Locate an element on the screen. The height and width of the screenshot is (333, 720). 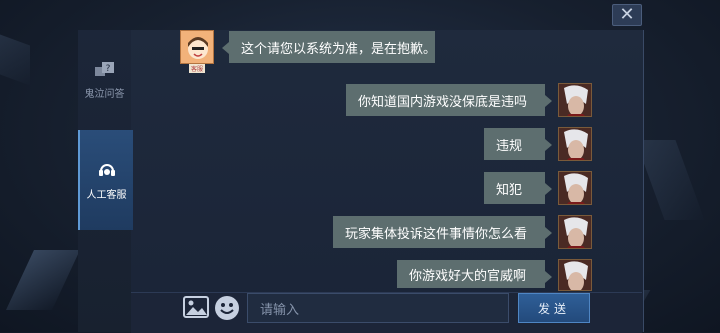
headset-icon is located at coordinates (106, 169).